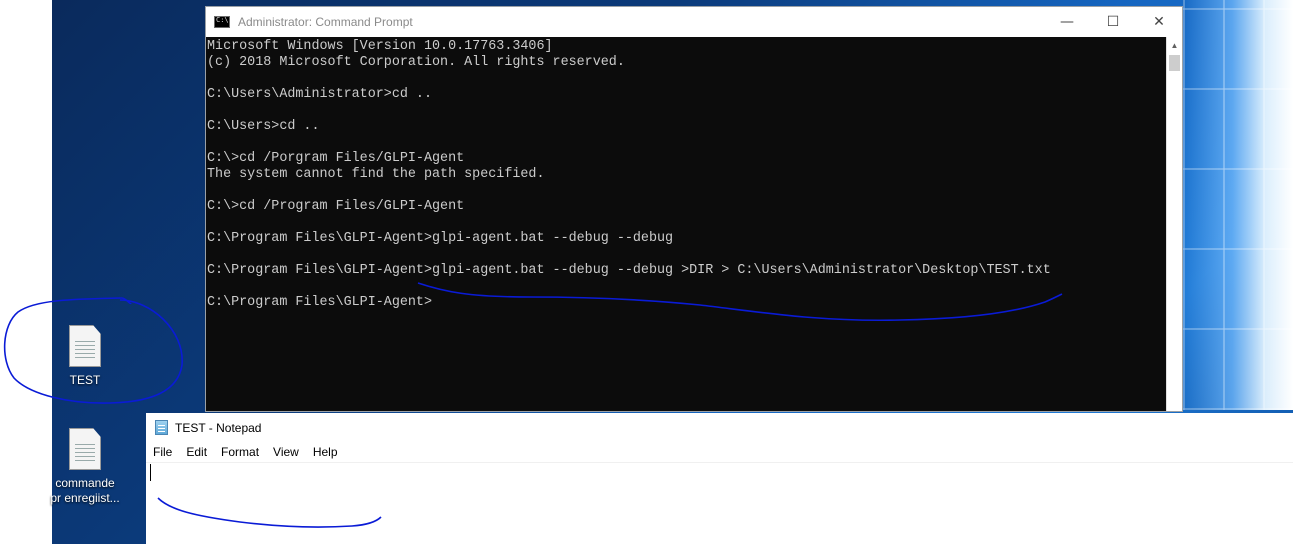  I want to click on wallpaper-grid, so click(1238, 205).